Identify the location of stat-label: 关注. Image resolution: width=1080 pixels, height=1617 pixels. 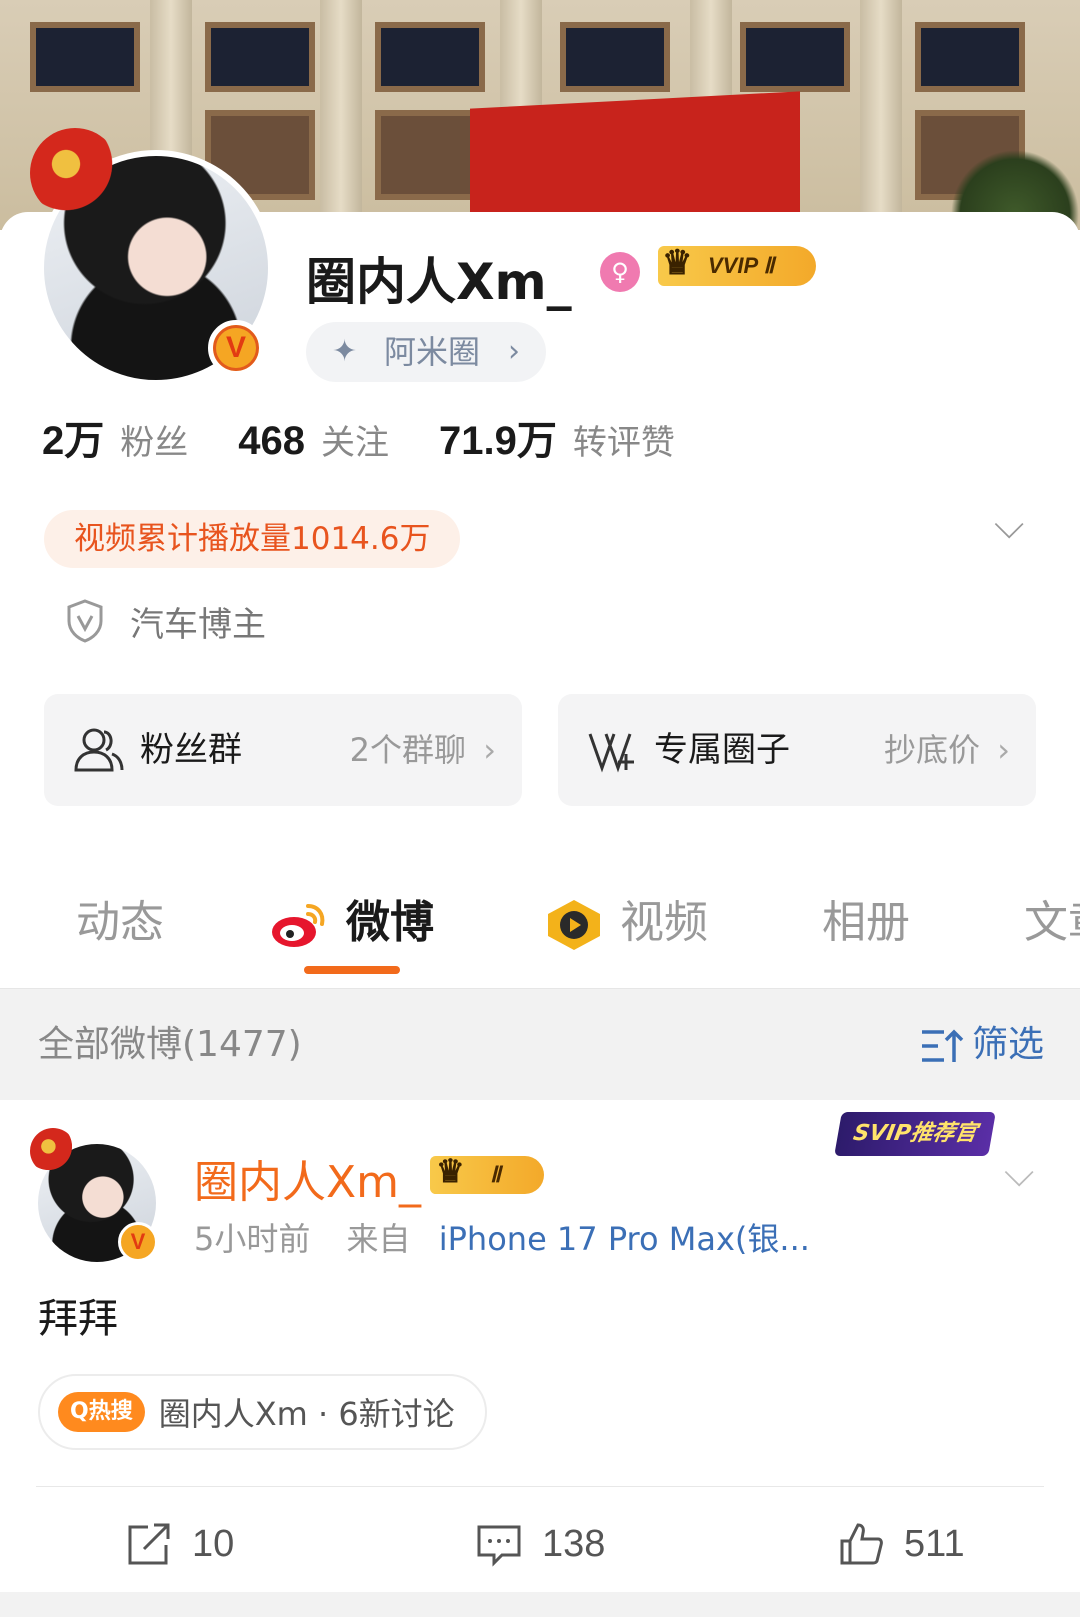
(355, 443).